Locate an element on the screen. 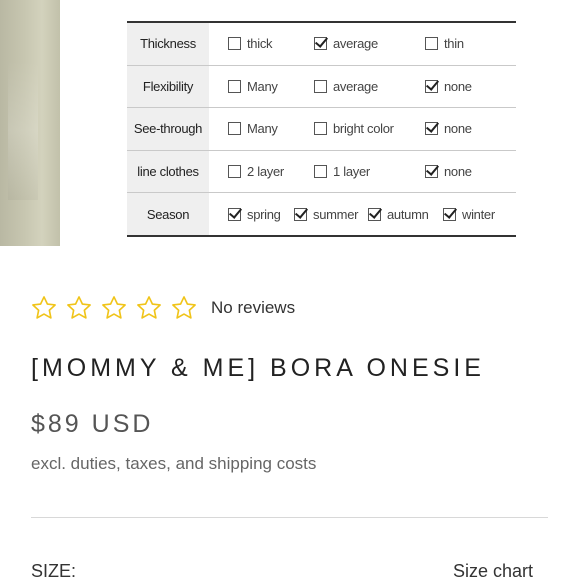 The height and width of the screenshot is (582, 580). spec-option-label: winter is located at coordinates (478, 214).